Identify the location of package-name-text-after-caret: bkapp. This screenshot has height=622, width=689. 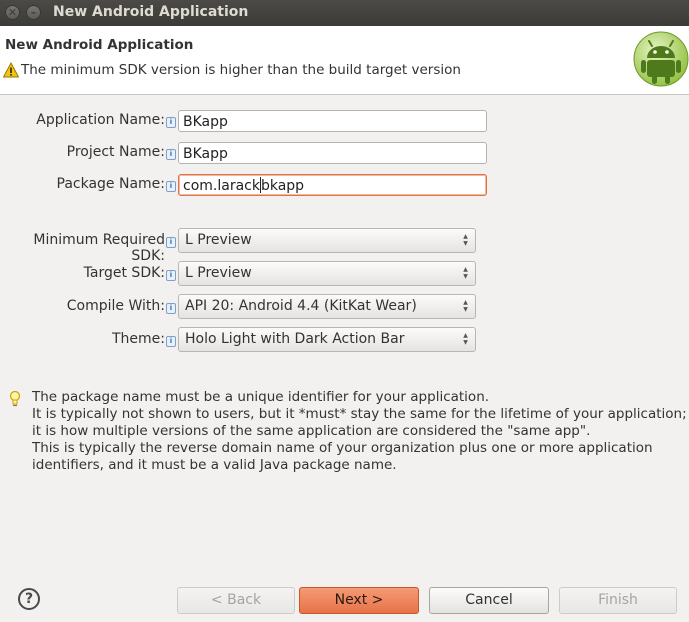
(282, 186).